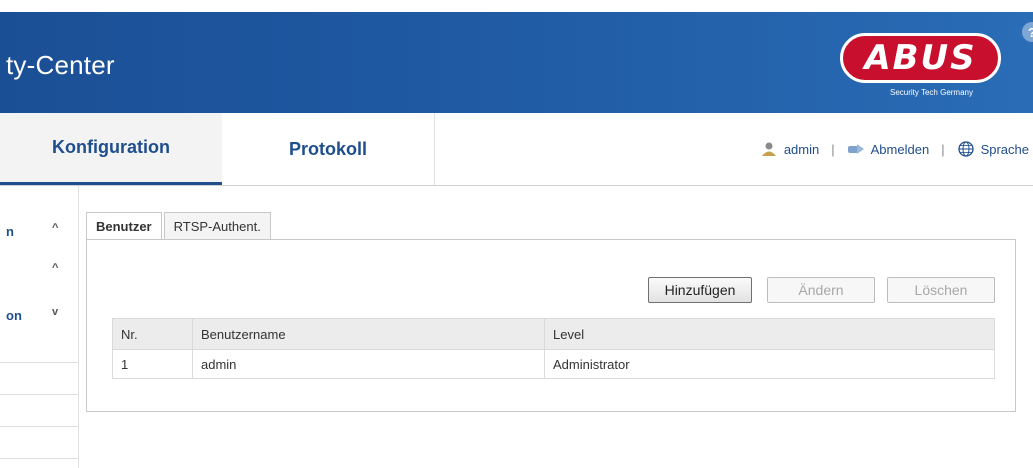 This screenshot has width=1033, height=468. Describe the element at coordinates (124, 226) in the screenshot. I see `tab-benutzer: Benutzer` at that location.